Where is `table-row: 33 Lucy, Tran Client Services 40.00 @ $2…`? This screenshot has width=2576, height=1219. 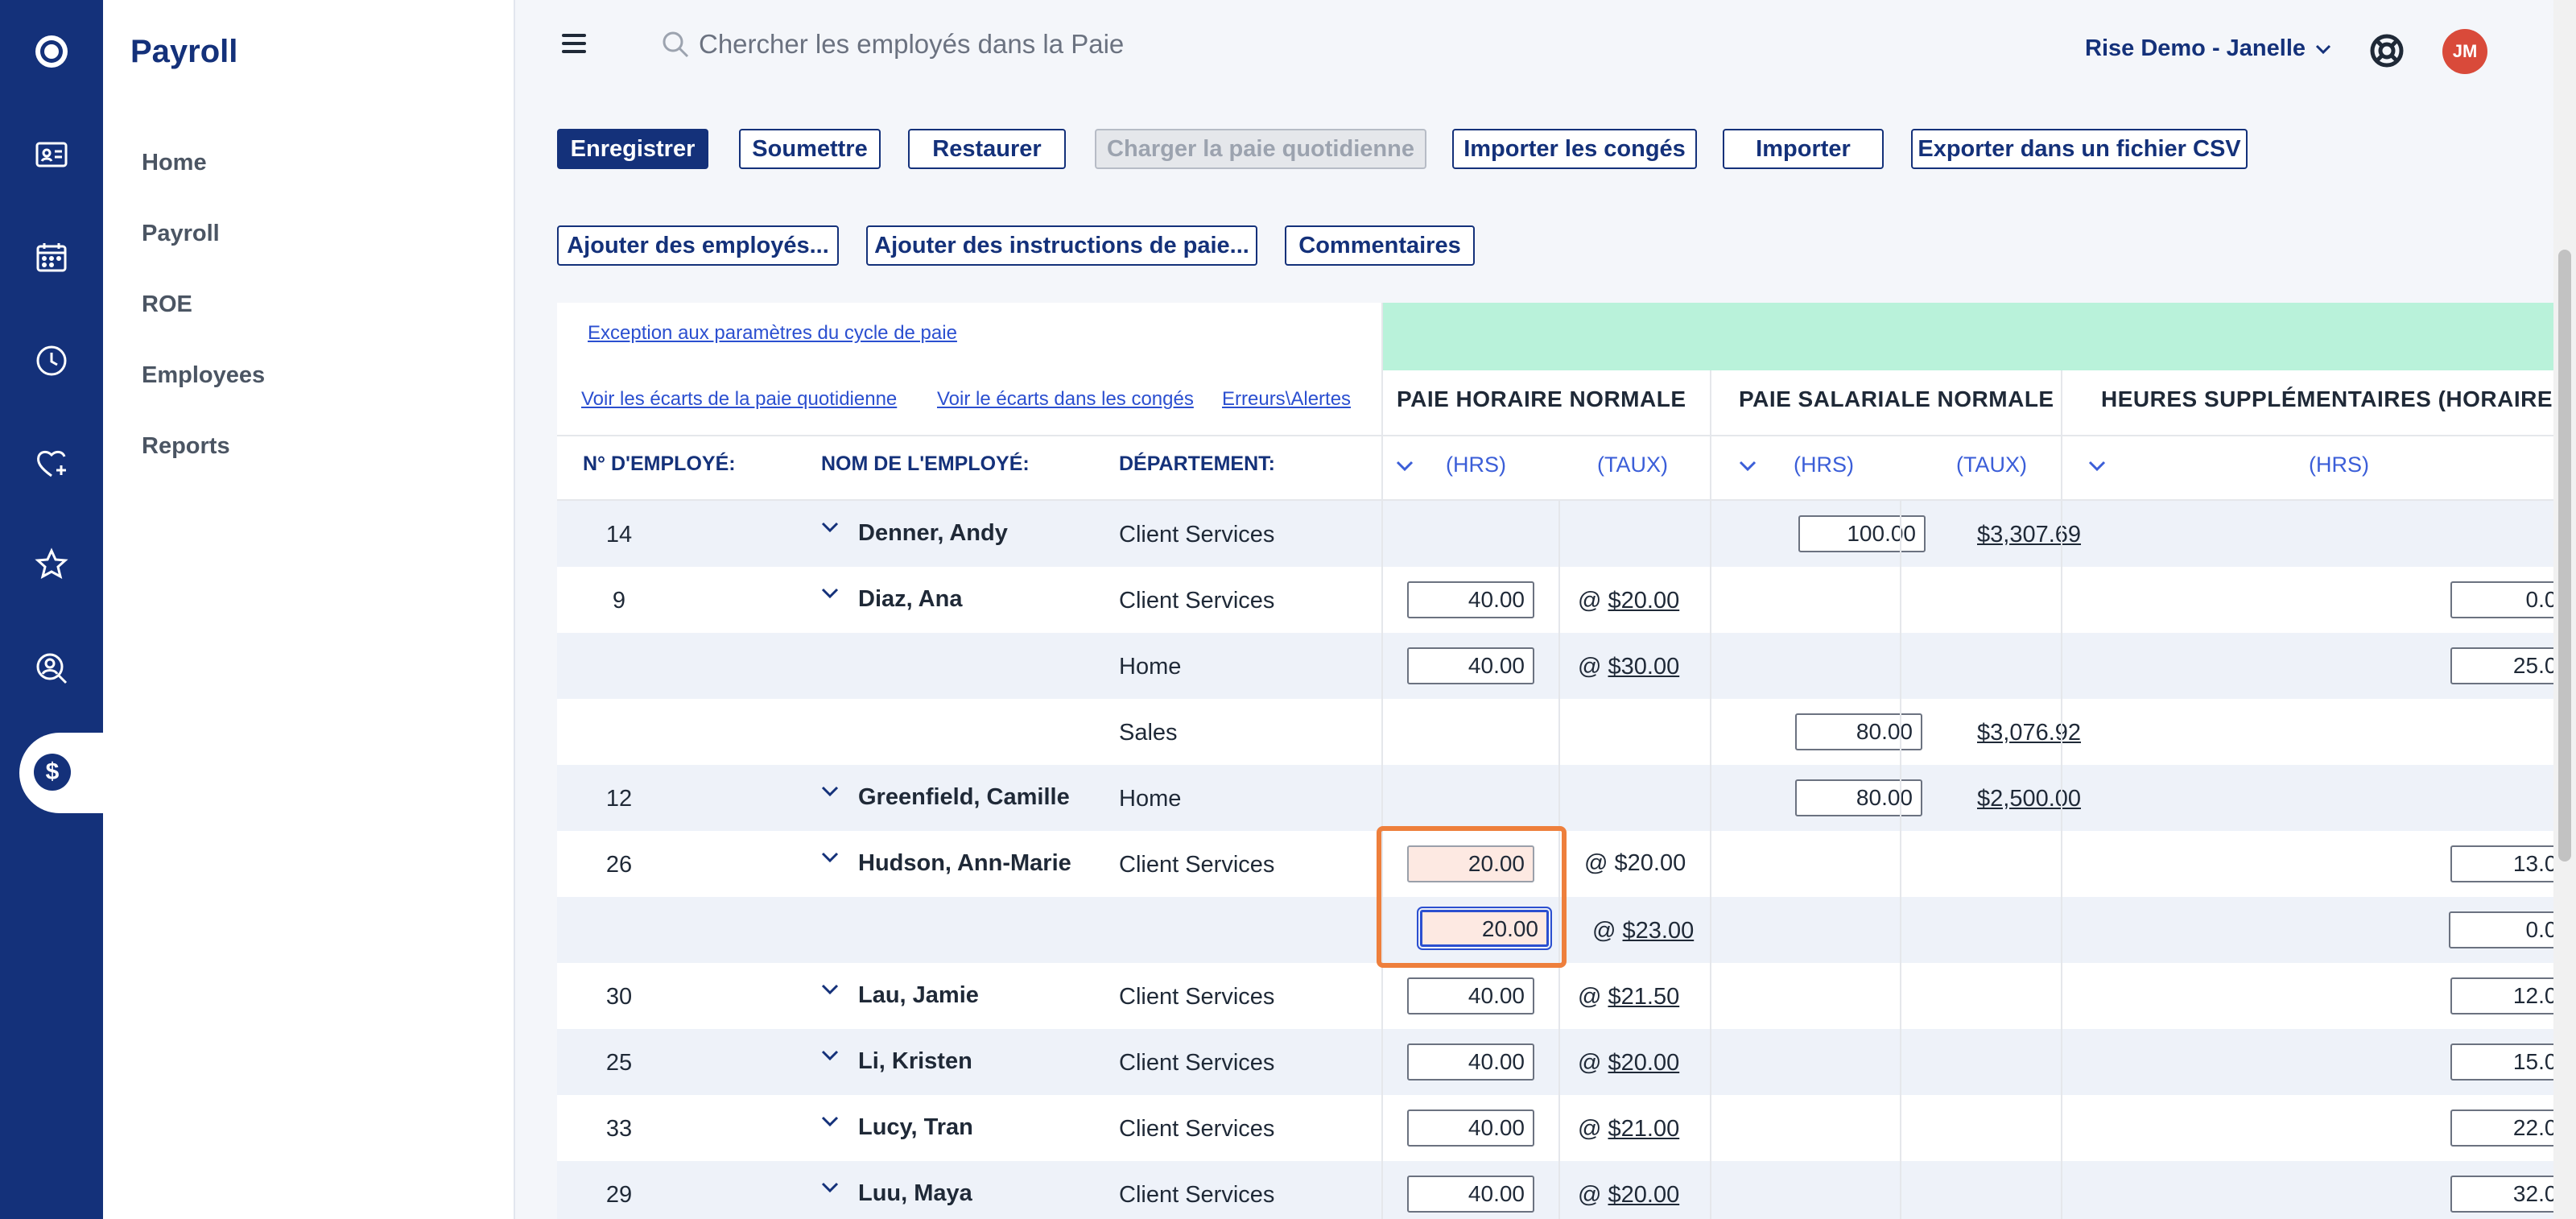
table-row: 33 Lucy, Tran Client Services 40.00 @ $2… is located at coordinates (1566, 1128).